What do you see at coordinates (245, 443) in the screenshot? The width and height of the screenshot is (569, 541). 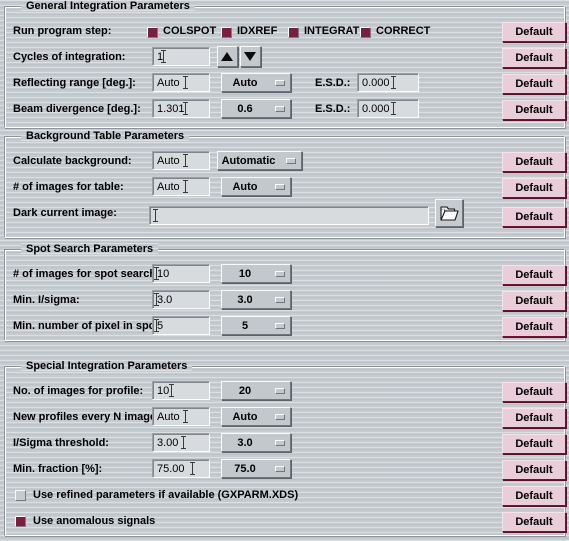 I see `dropdown-value-i-sigma-threshold: 3.0` at bounding box center [245, 443].